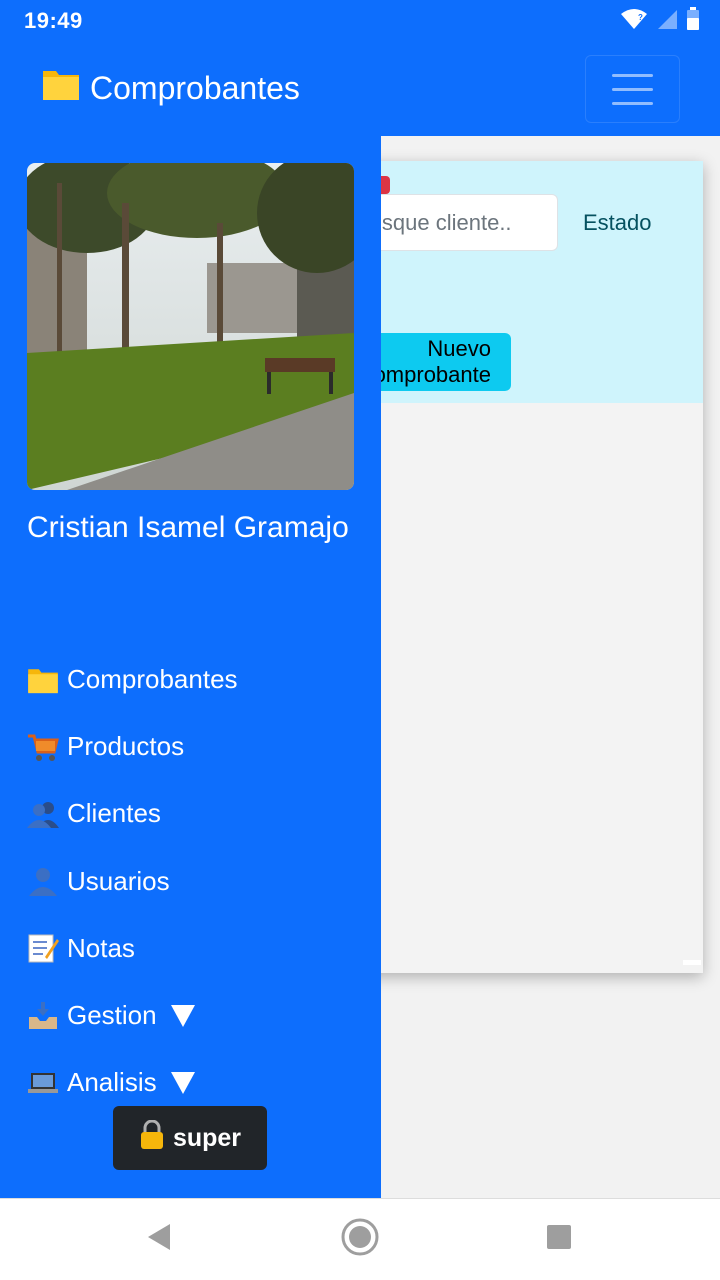 The width and height of the screenshot is (720, 1280). I want to click on recents-icon, so click(559, 1239).